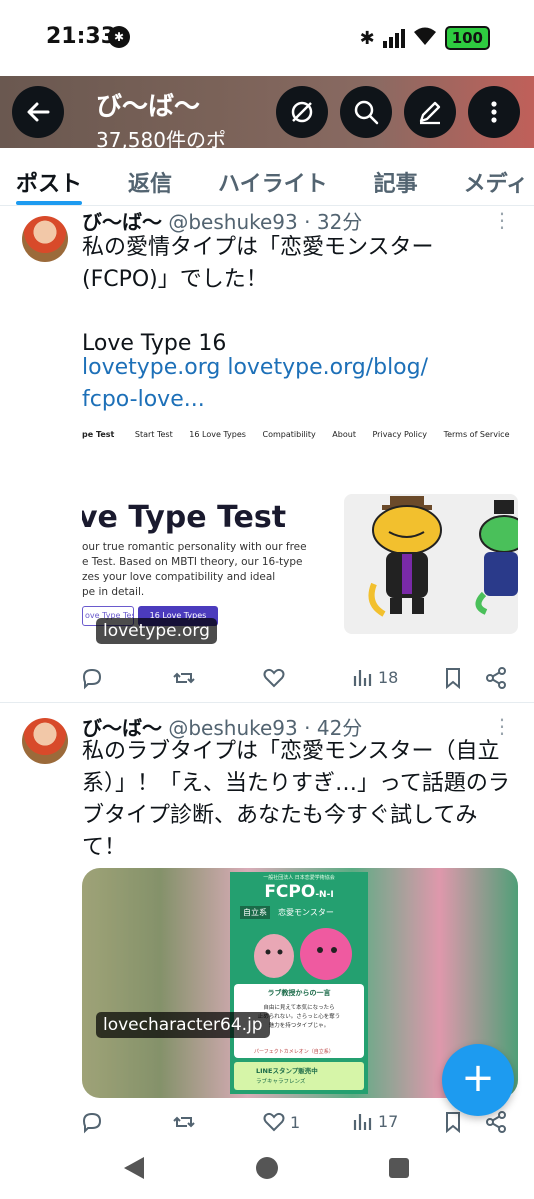 Image resolution: width=534 pixels, height=1199 pixels. I want to click on view-count: 17, so click(388, 1121).